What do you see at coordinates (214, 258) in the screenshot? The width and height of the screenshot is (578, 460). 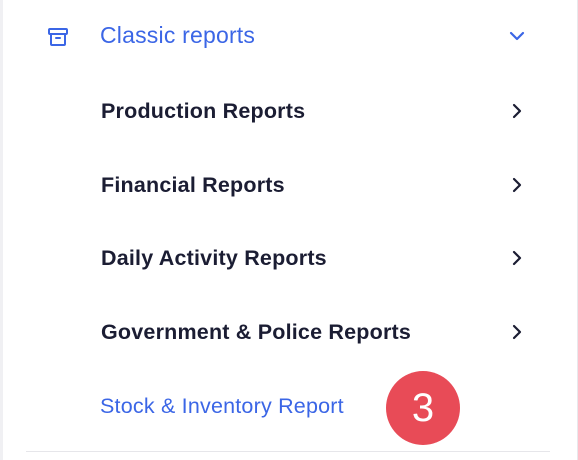 I see `menu-item-label: Daily Activity Reports` at bounding box center [214, 258].